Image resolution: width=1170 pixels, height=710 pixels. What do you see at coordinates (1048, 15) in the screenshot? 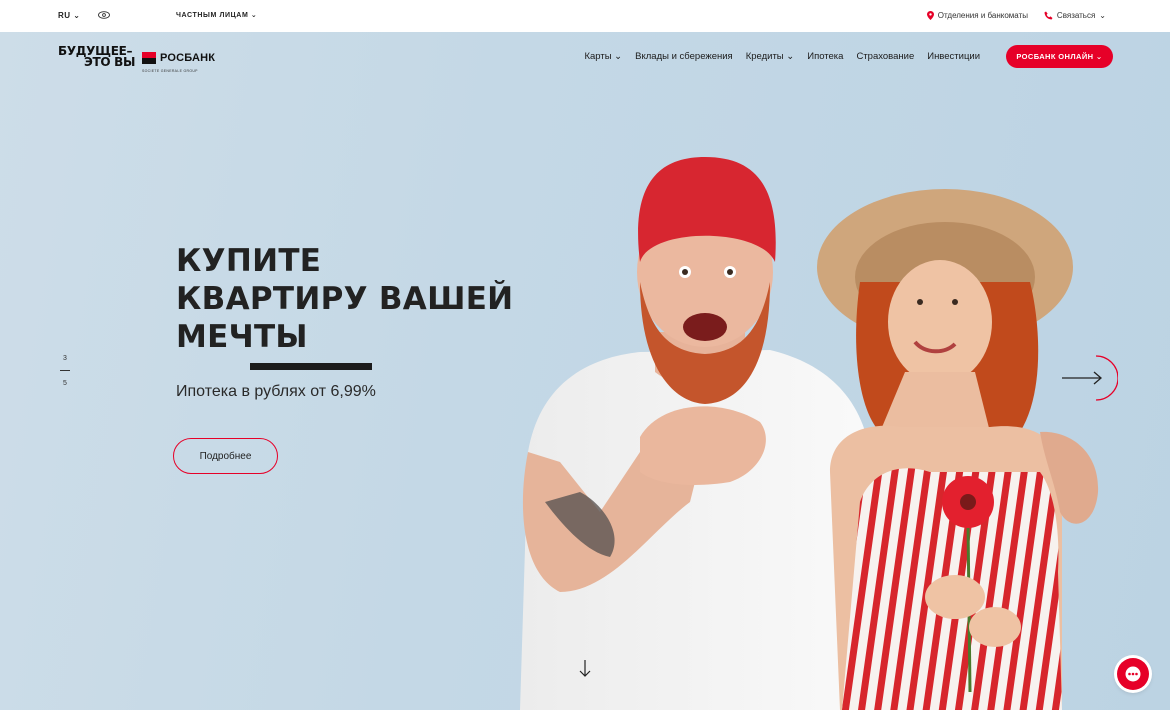
I see `phone-icon` at bounding box center [1048, 15].